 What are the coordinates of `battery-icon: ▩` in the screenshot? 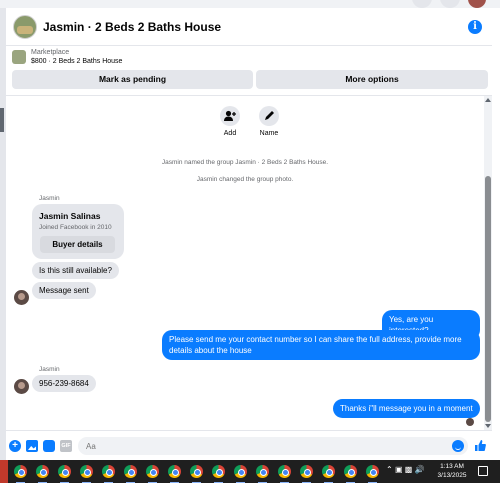 It's located at (409, 469).